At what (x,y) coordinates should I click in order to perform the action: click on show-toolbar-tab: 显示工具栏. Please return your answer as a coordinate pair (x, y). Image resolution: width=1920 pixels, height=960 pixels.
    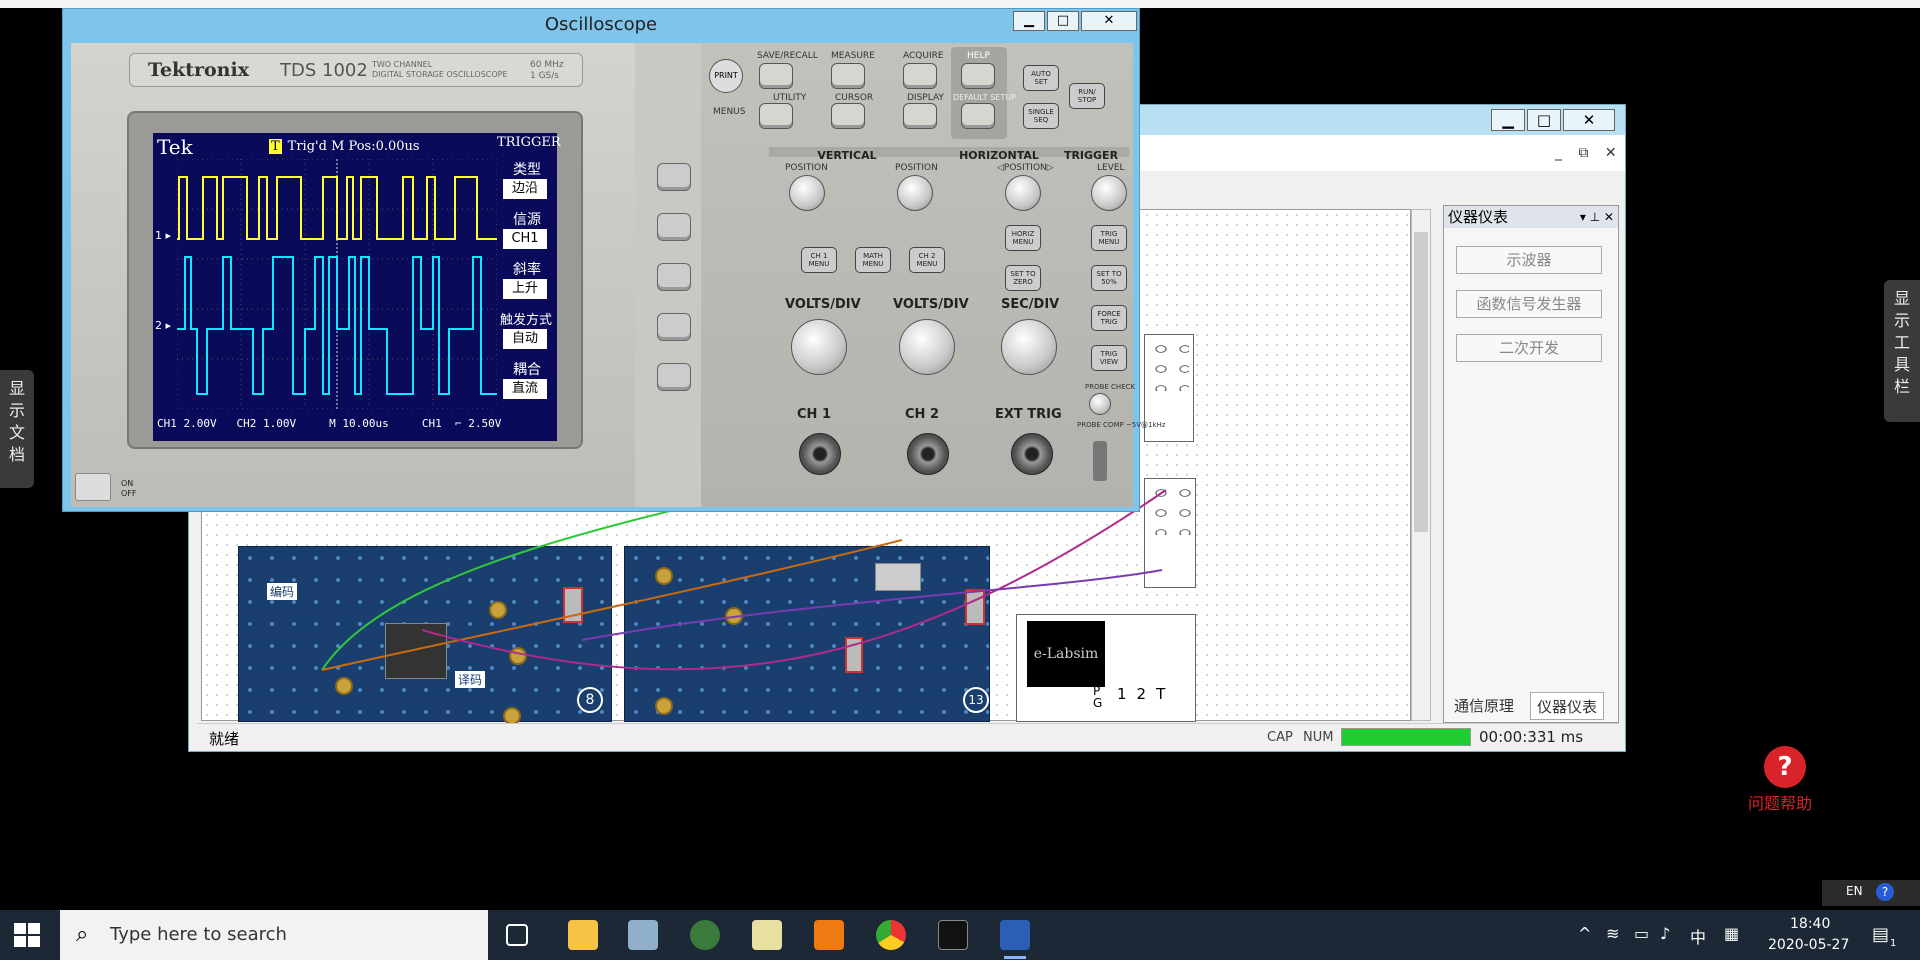
    Looking at the image, I should click on (1902, 351).